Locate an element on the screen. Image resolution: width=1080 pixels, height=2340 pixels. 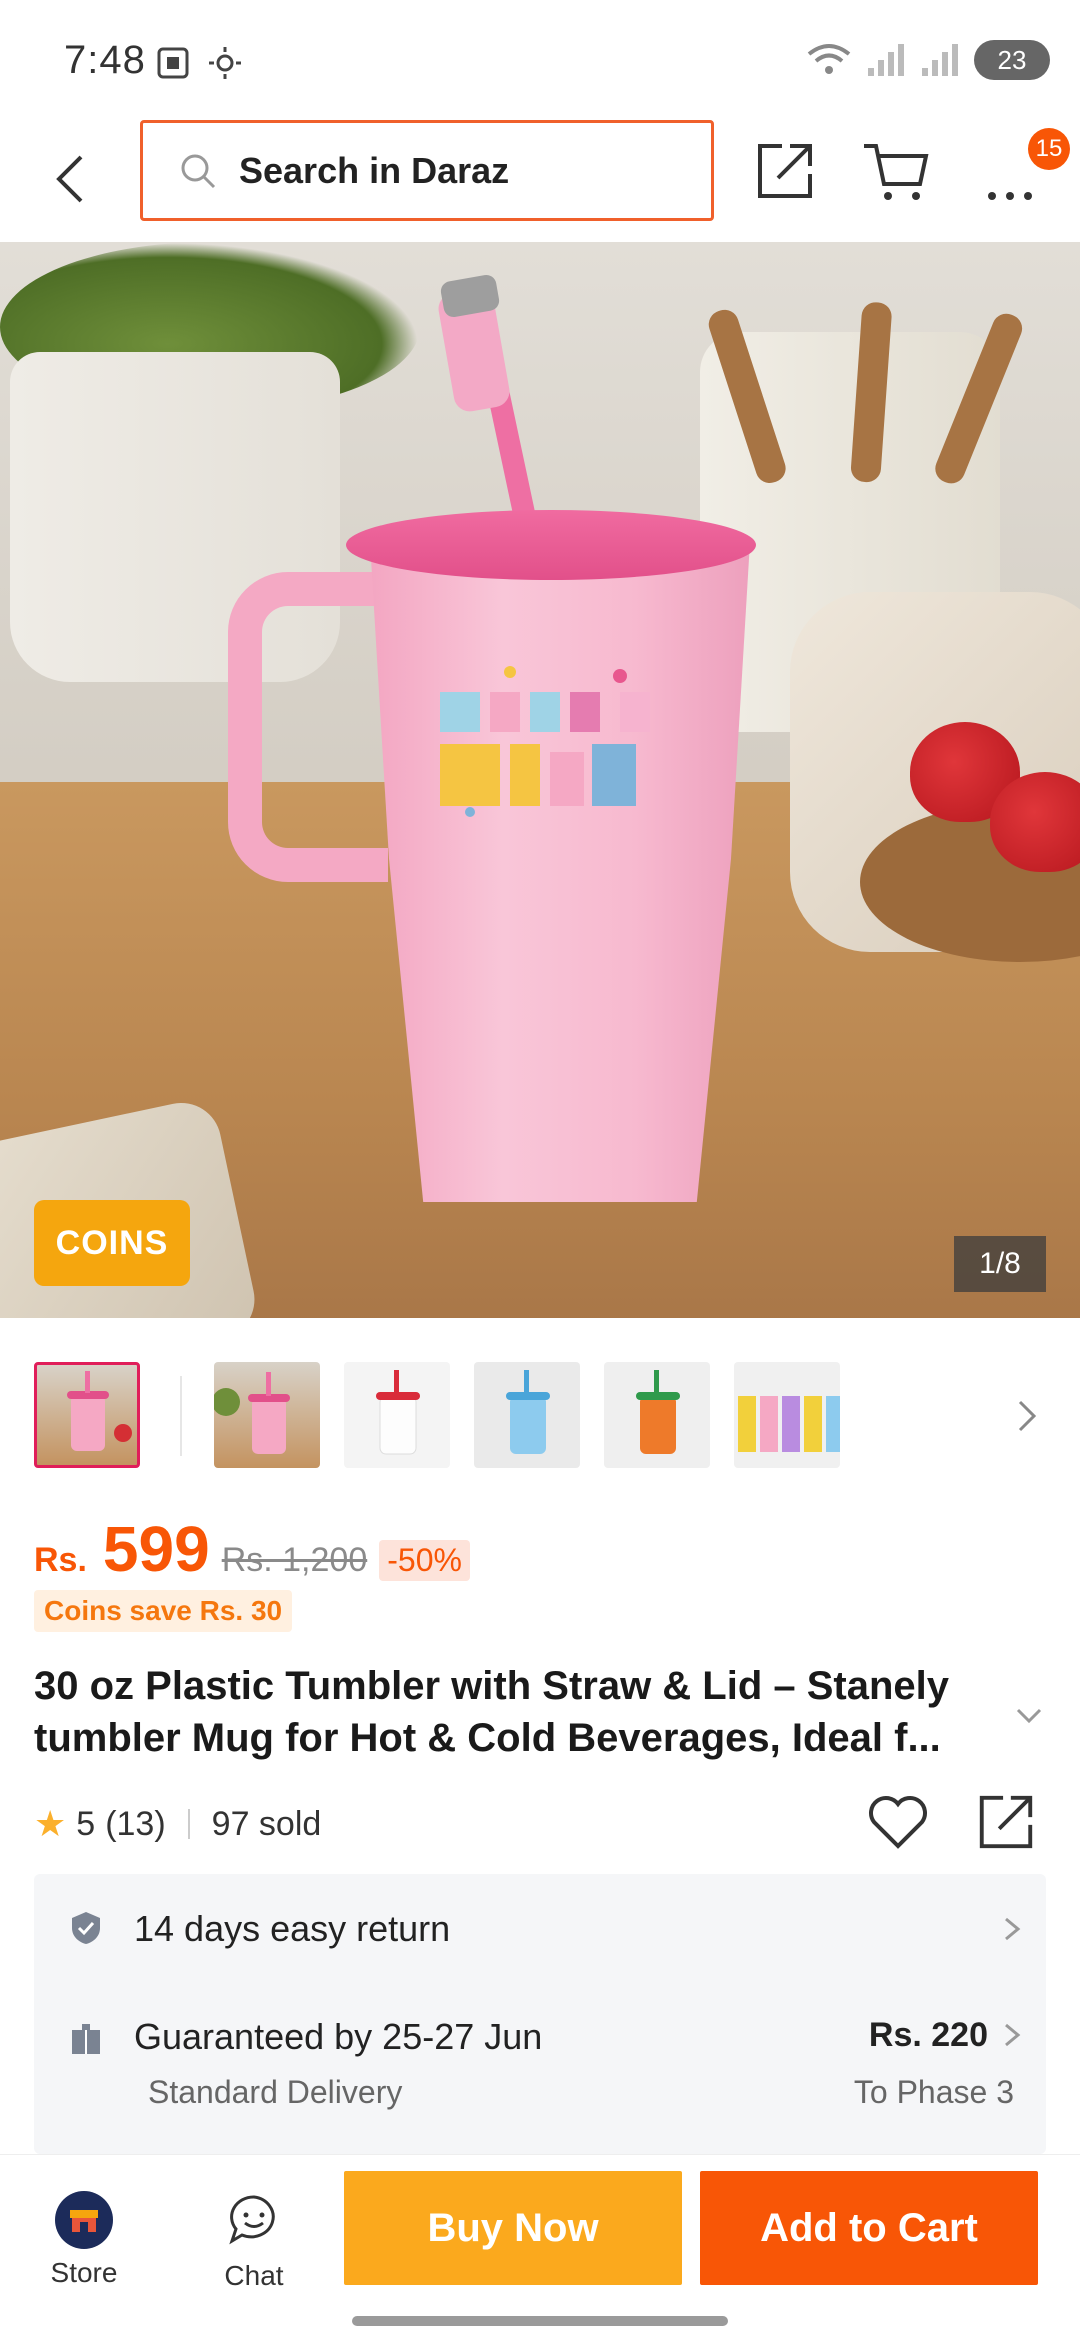
thumbnail-mug-pink is located at coordinates (99, 1411).